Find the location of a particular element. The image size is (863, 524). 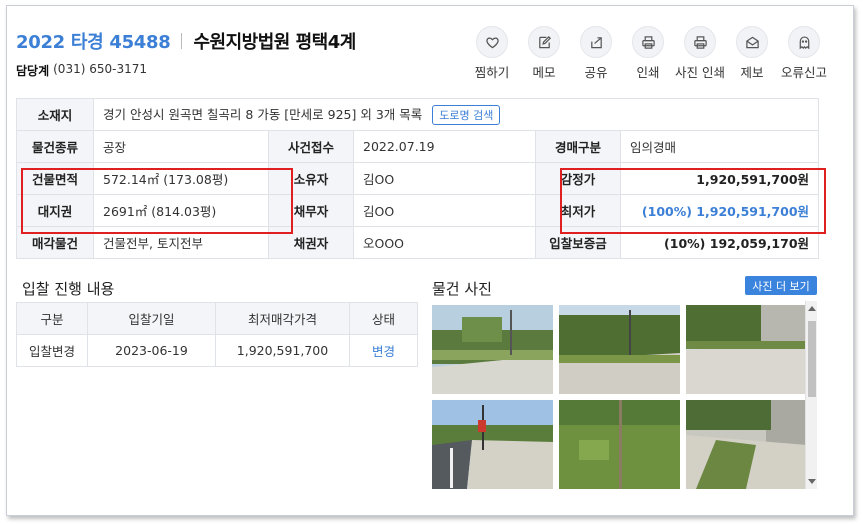

contact-info: 담당계 (031) 650-3171 is located at coordinates (81, 70).